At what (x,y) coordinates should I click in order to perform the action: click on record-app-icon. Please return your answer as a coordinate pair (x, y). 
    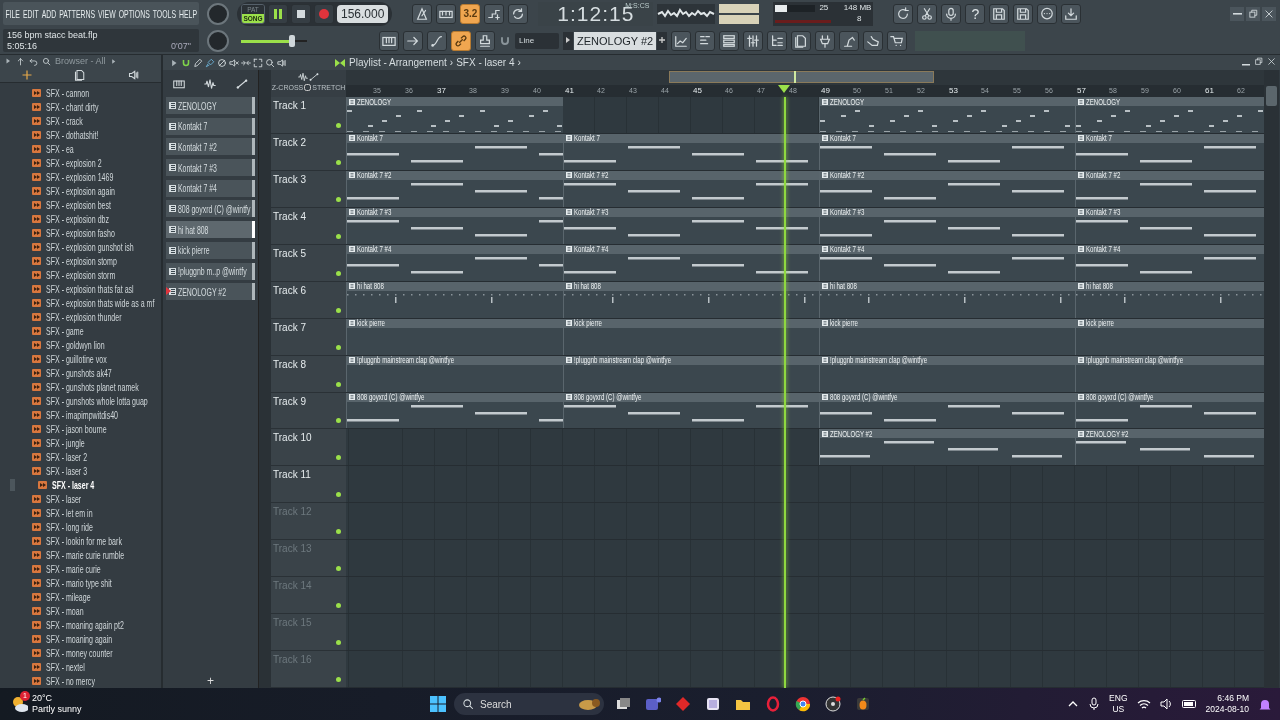
    Looking at the image, I should click on (833, 704).